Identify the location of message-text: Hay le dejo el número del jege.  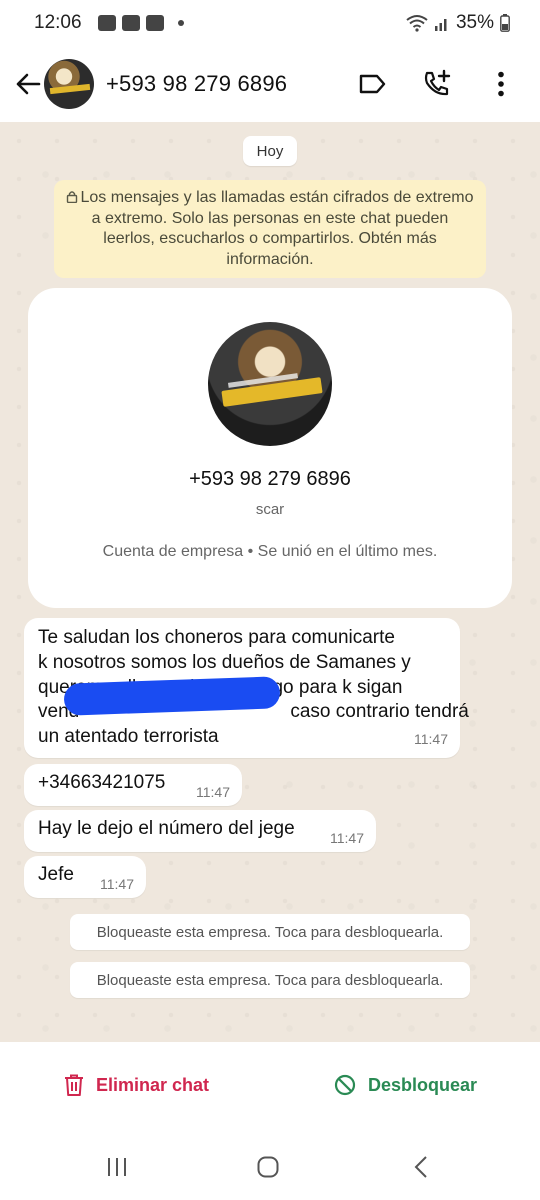
(166, 828).